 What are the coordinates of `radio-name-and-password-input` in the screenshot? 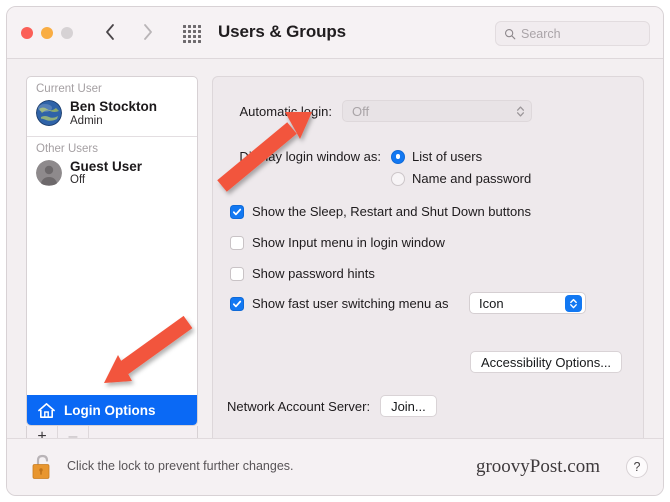 It's located at (398, 178).